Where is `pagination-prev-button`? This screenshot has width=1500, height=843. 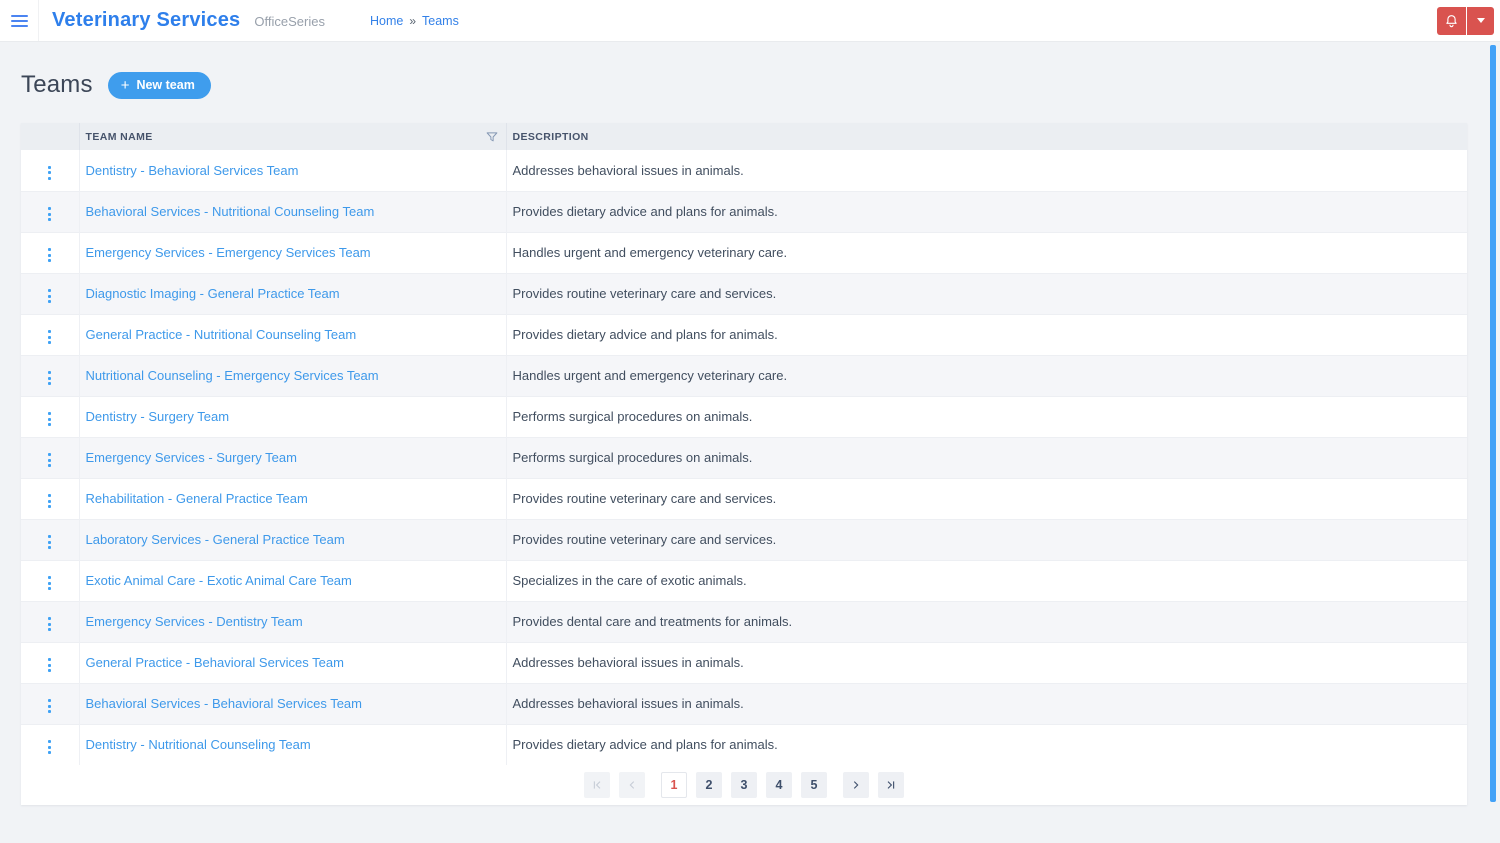 pagination-prev-button is located at coordinates (632, 785).